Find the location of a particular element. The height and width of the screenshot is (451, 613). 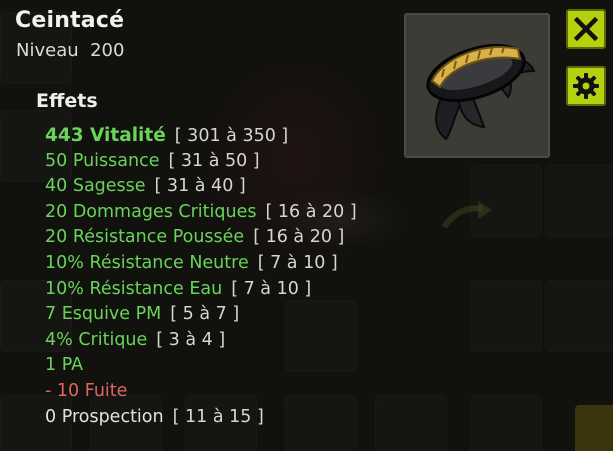

effect-row: 1 PA is located at coordinates (201, 366).